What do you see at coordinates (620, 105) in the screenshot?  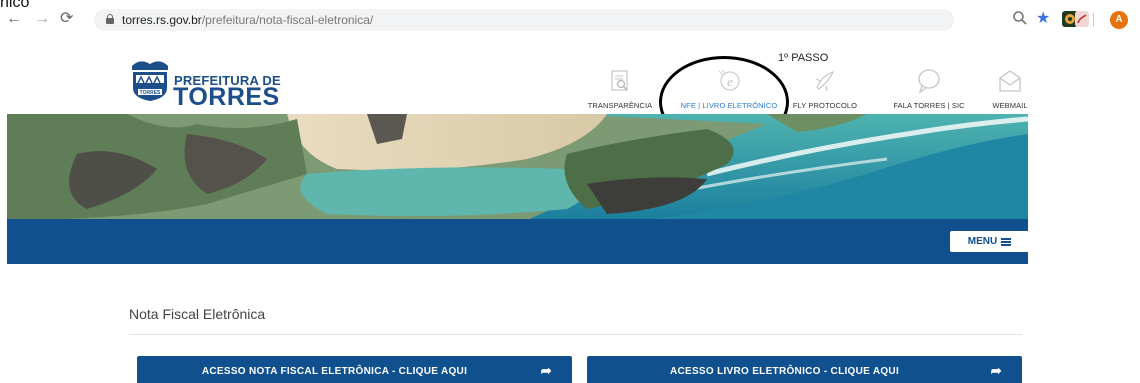 I see `quick-link-label: TRANSPARÊNCIA` at bounding box center [620, 105].